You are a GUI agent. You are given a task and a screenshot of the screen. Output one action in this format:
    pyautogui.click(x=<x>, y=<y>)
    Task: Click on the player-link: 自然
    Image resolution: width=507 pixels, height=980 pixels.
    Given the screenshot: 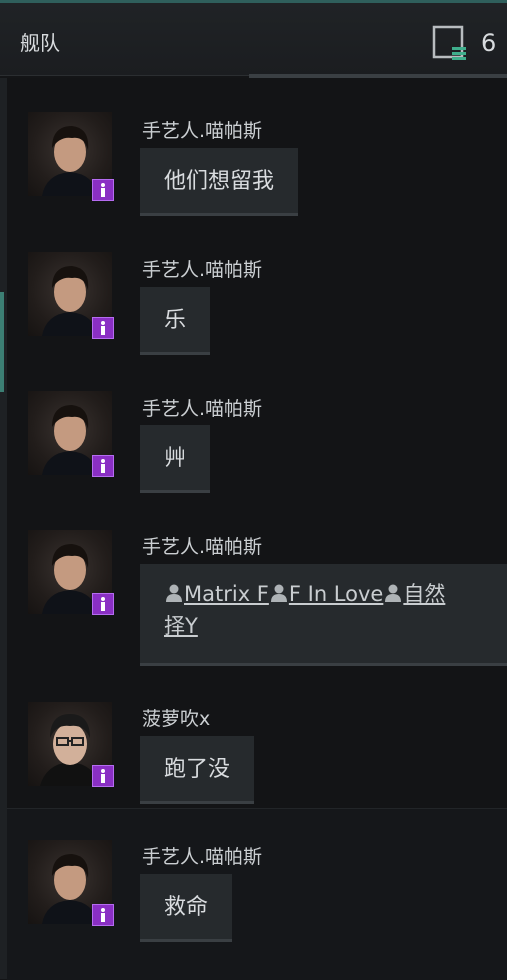 What is the action you would take?
    pyautogui.click(x=424, y=594)
    